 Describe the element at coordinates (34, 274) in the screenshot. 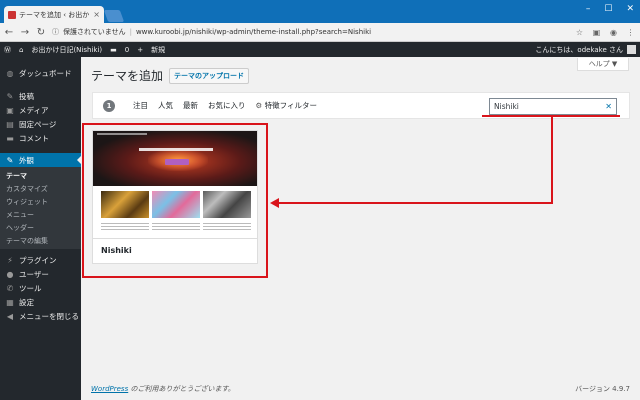

I see `sidebar-item-label: ユーザー` at that location.